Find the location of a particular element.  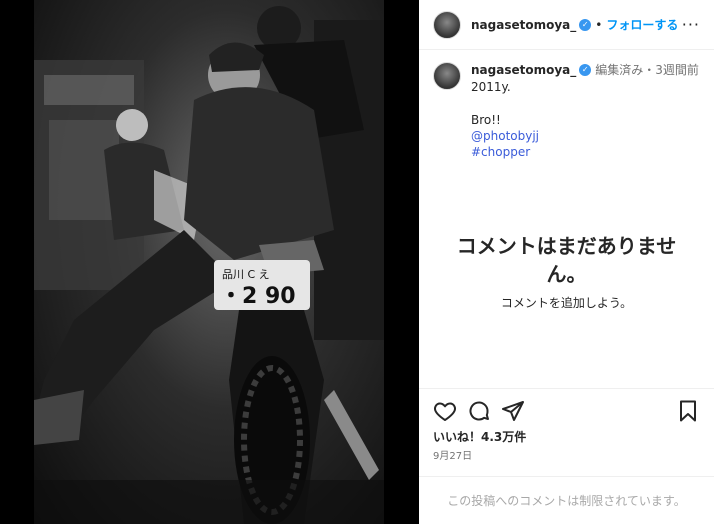

caption-time: 3週間前 is located at coordinates (677, 70).